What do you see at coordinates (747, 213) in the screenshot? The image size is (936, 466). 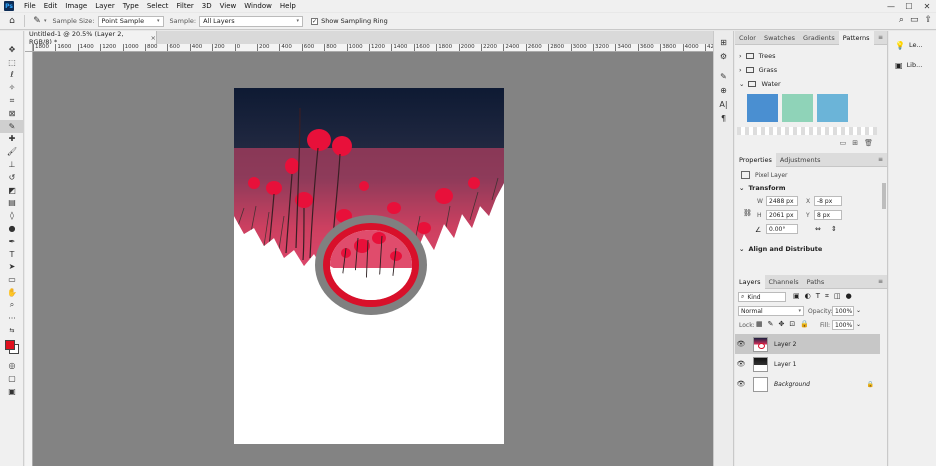 I see `link-icon: ⛓` at bounding box center [747, 213].